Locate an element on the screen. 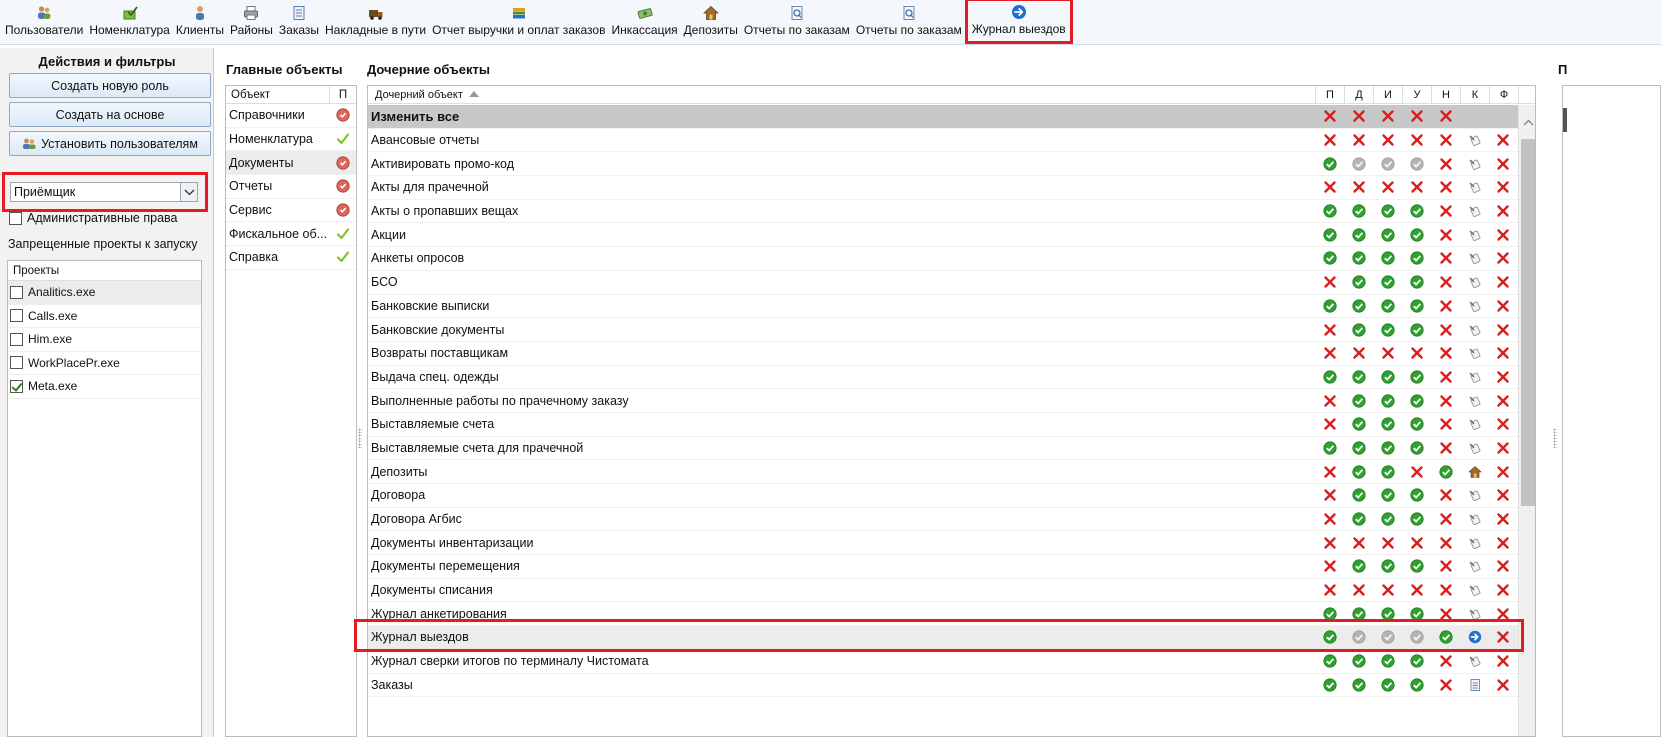  vertical-scrollbar is located at coordinates (1526, 420).